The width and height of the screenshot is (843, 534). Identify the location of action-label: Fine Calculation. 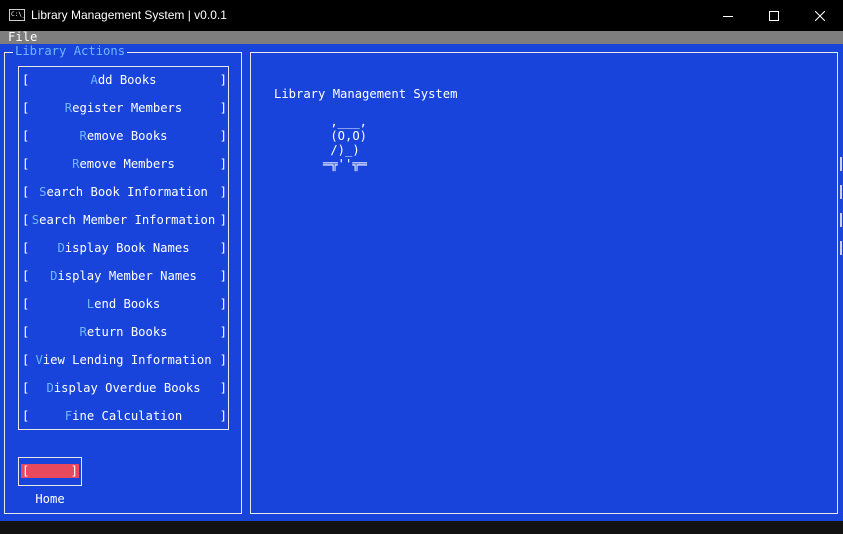
(123, 416).